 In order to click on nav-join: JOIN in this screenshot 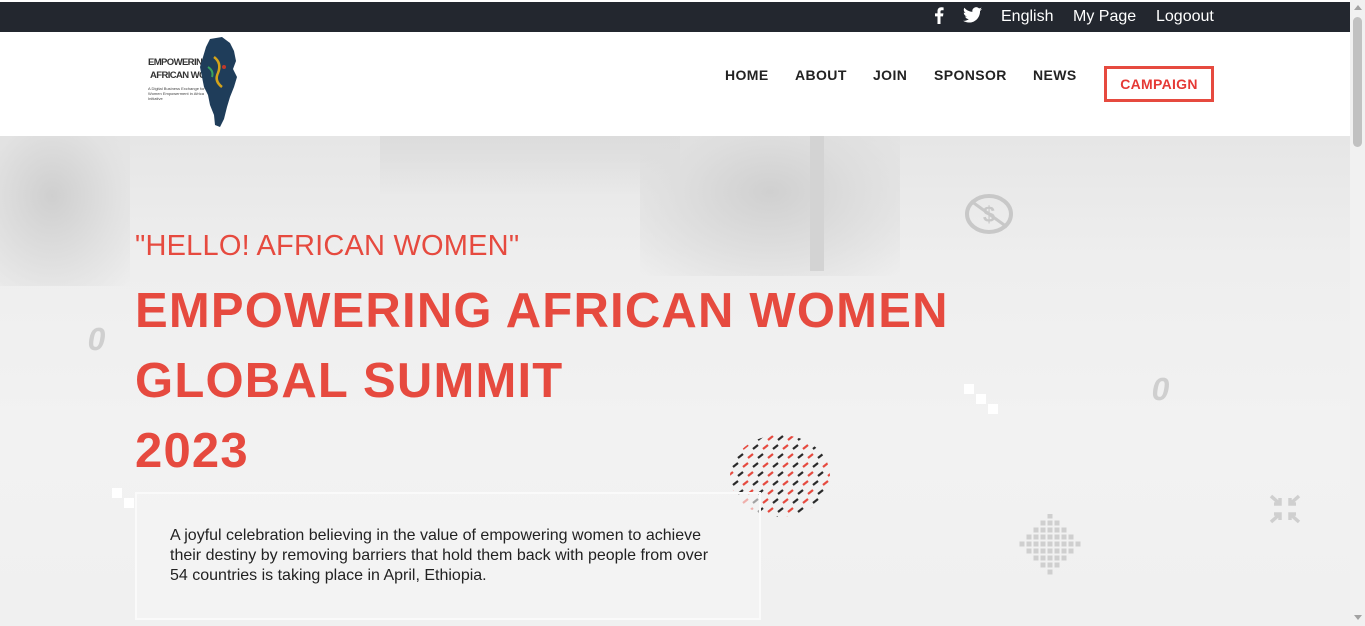, I will do `click(890, 75)`.